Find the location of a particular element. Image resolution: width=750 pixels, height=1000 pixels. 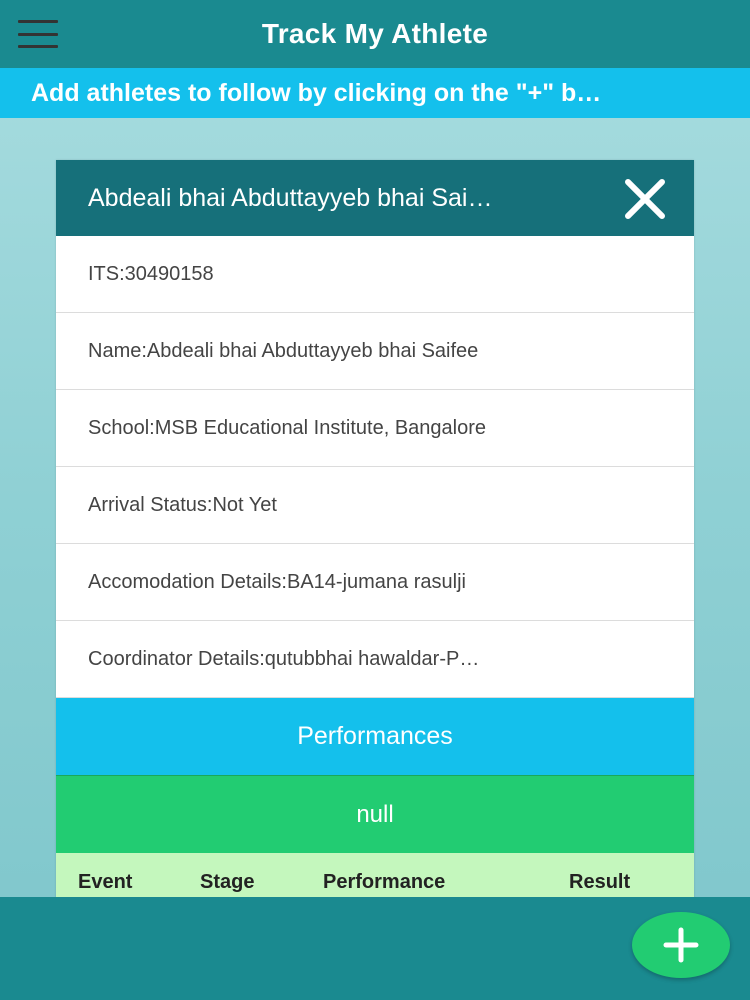

plus-icon is located at coordinates (681, 945).